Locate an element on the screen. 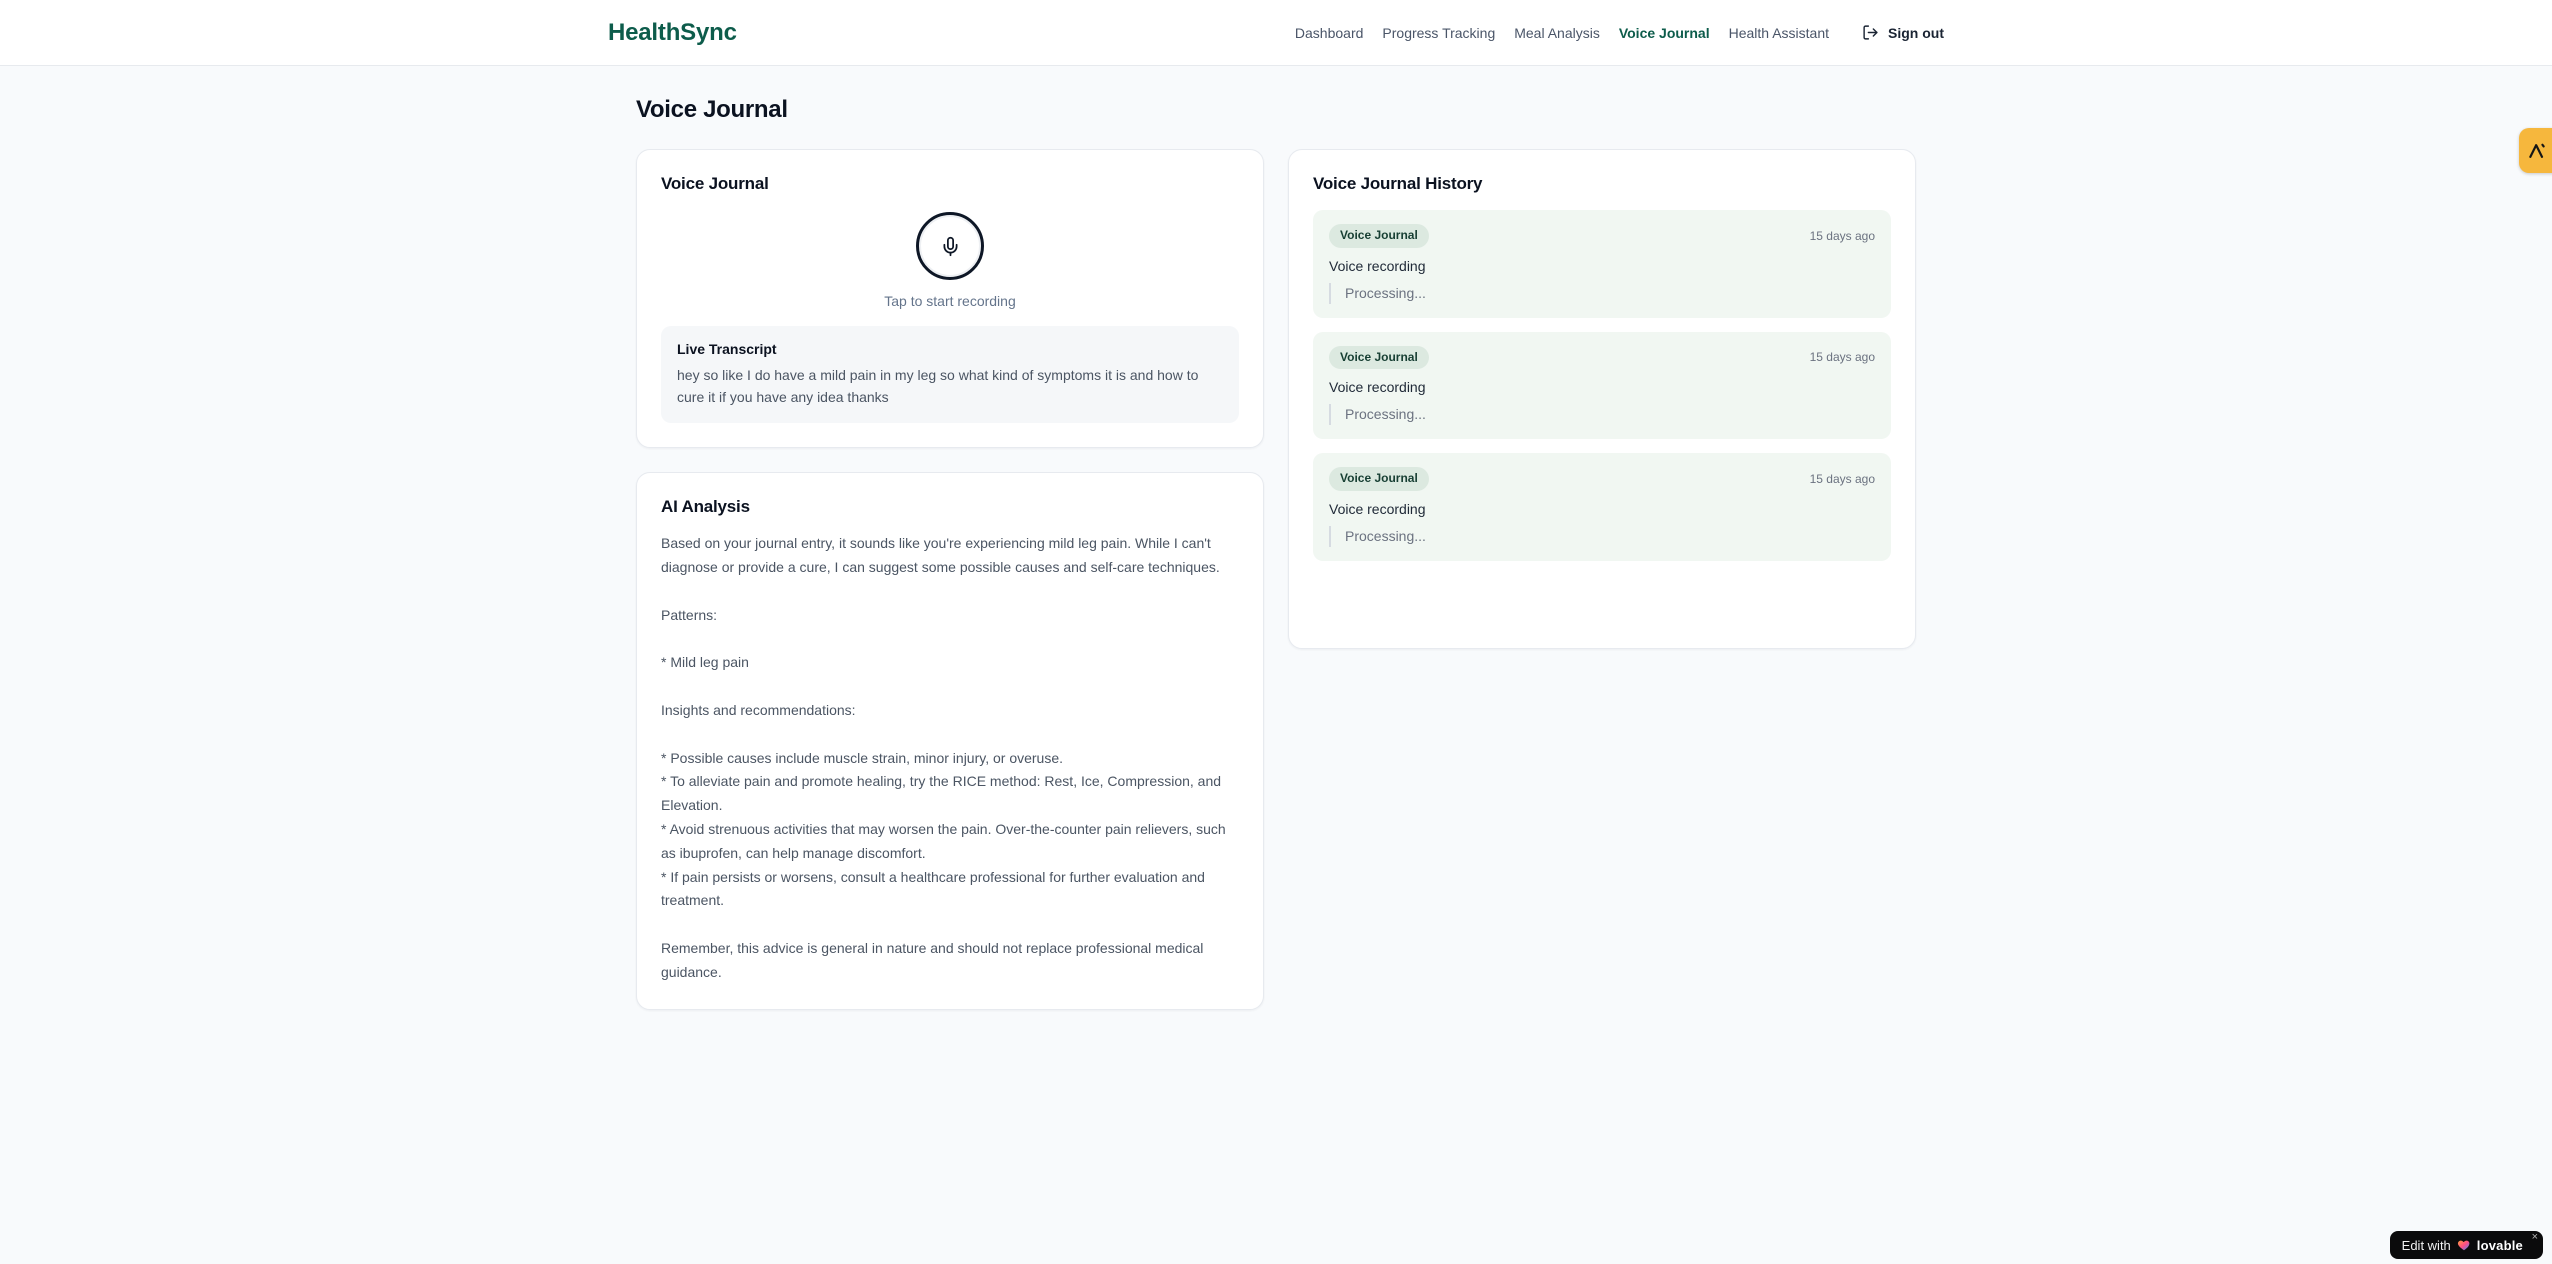  edit-with-lovable-badge: Edit with lovable × is located at coordinates (2466, 1245).